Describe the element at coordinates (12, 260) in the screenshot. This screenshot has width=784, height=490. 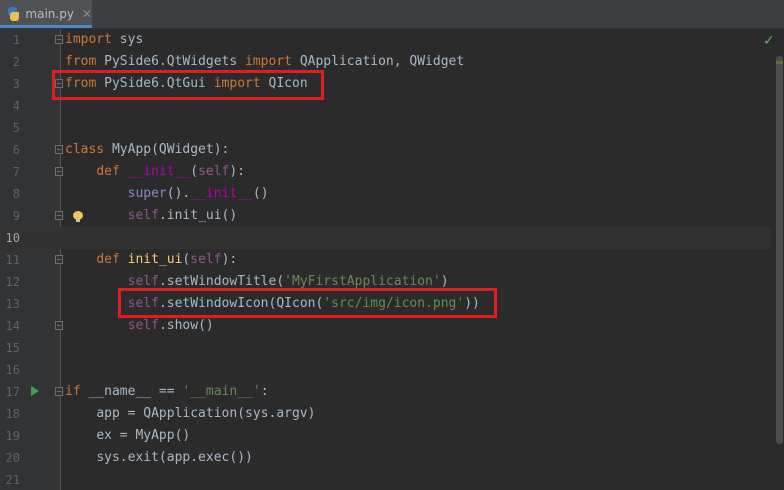
I see `line-number: 11` at that location.